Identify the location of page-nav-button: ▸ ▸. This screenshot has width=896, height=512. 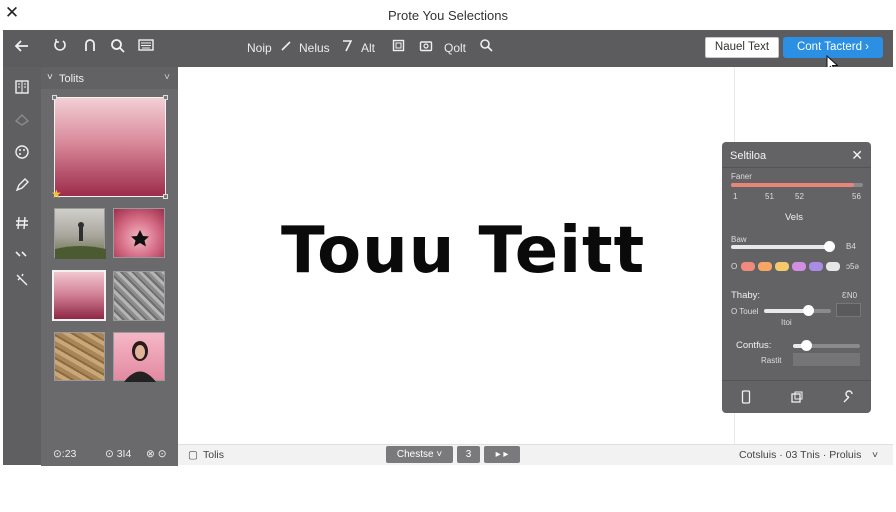
(502, 454).